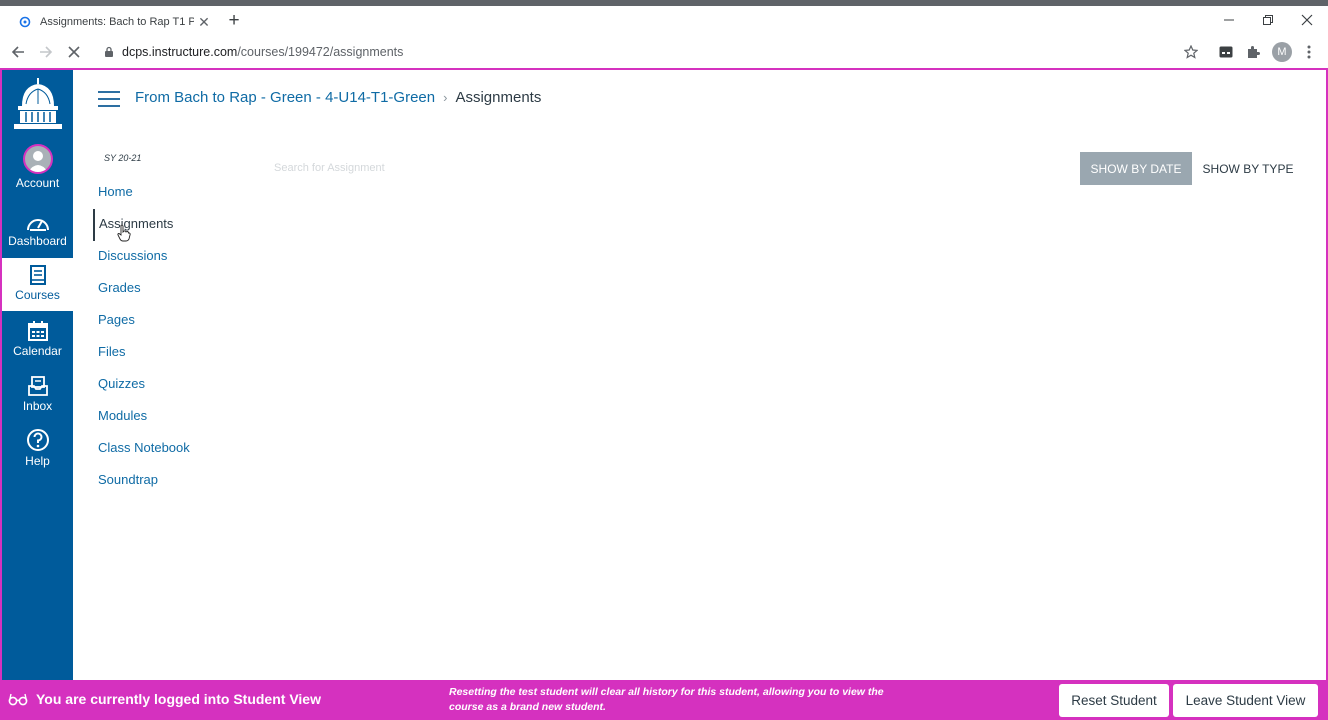 The width and height of the screenshot is (1328, 720). What do you see at coordinates (38, 328) in the screenshot?
I see `calendar-icon` at bounding box center [38, 328].